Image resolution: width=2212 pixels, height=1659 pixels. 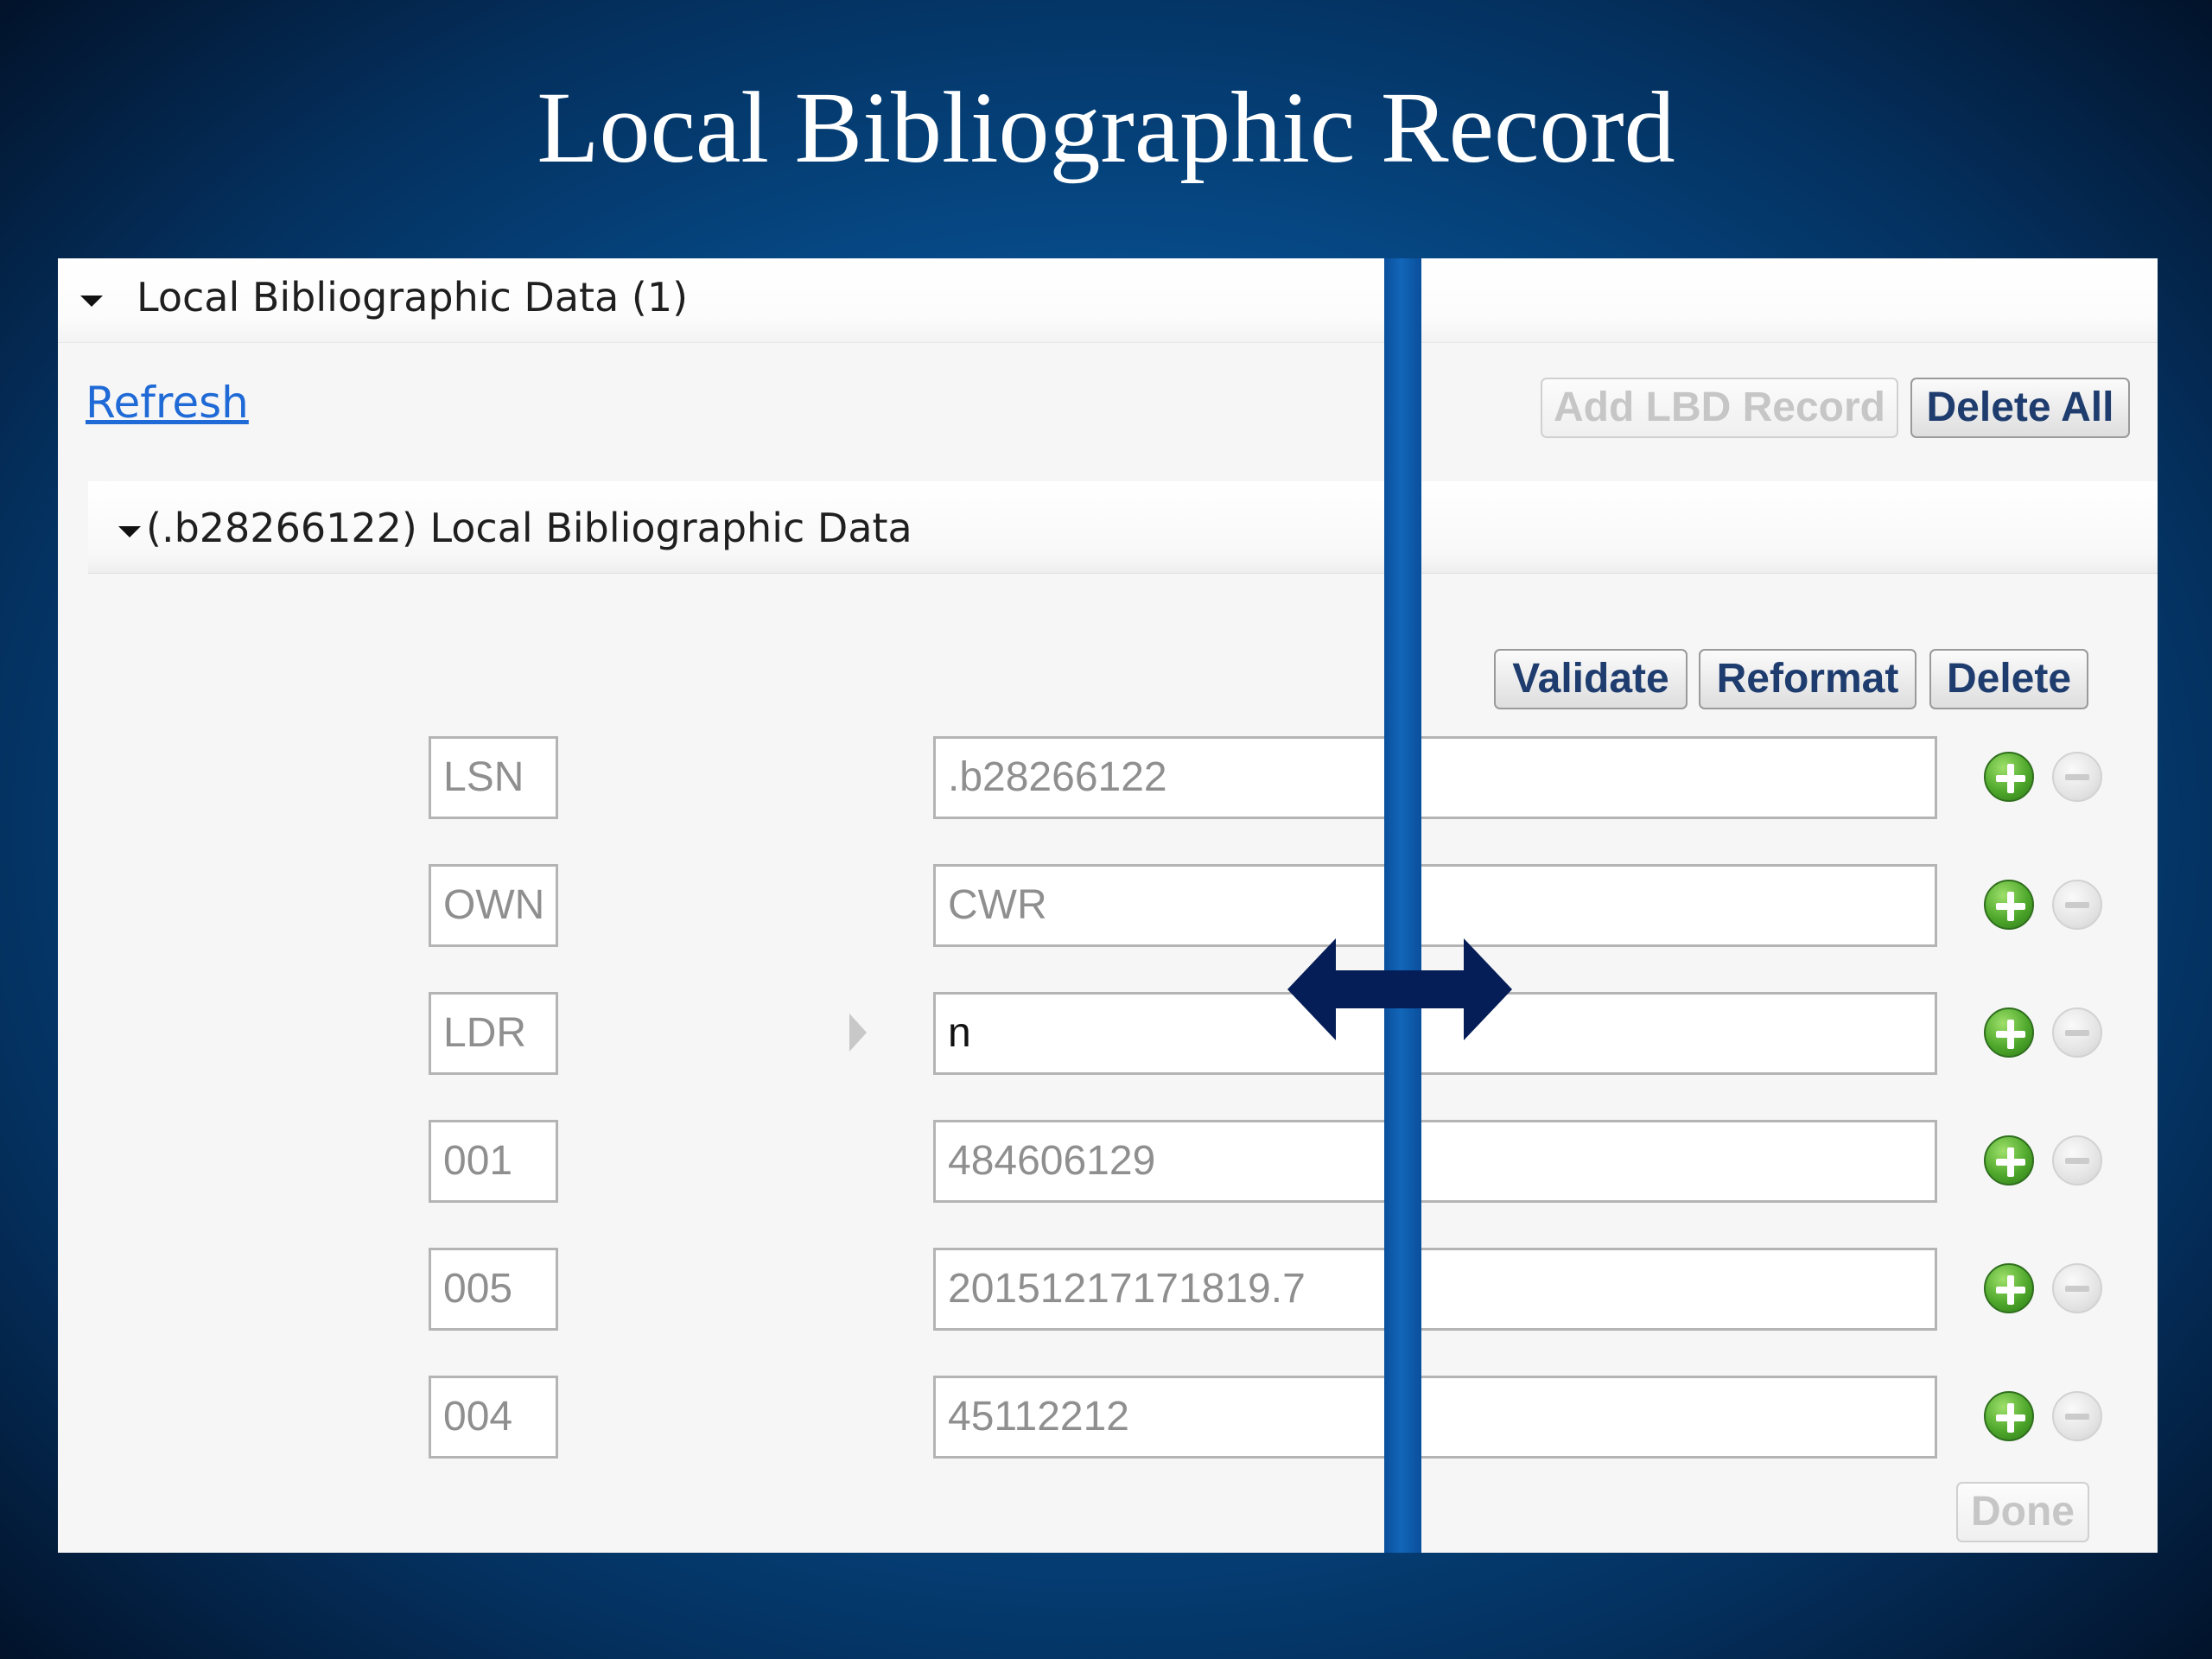 I want to click on tag-field-ldr: LDR, so click(x=493, y=1033).